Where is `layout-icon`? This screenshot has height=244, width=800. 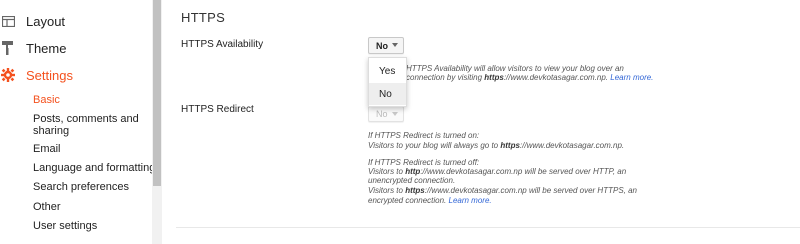
layout-icon is located at coordinates (8, 21).